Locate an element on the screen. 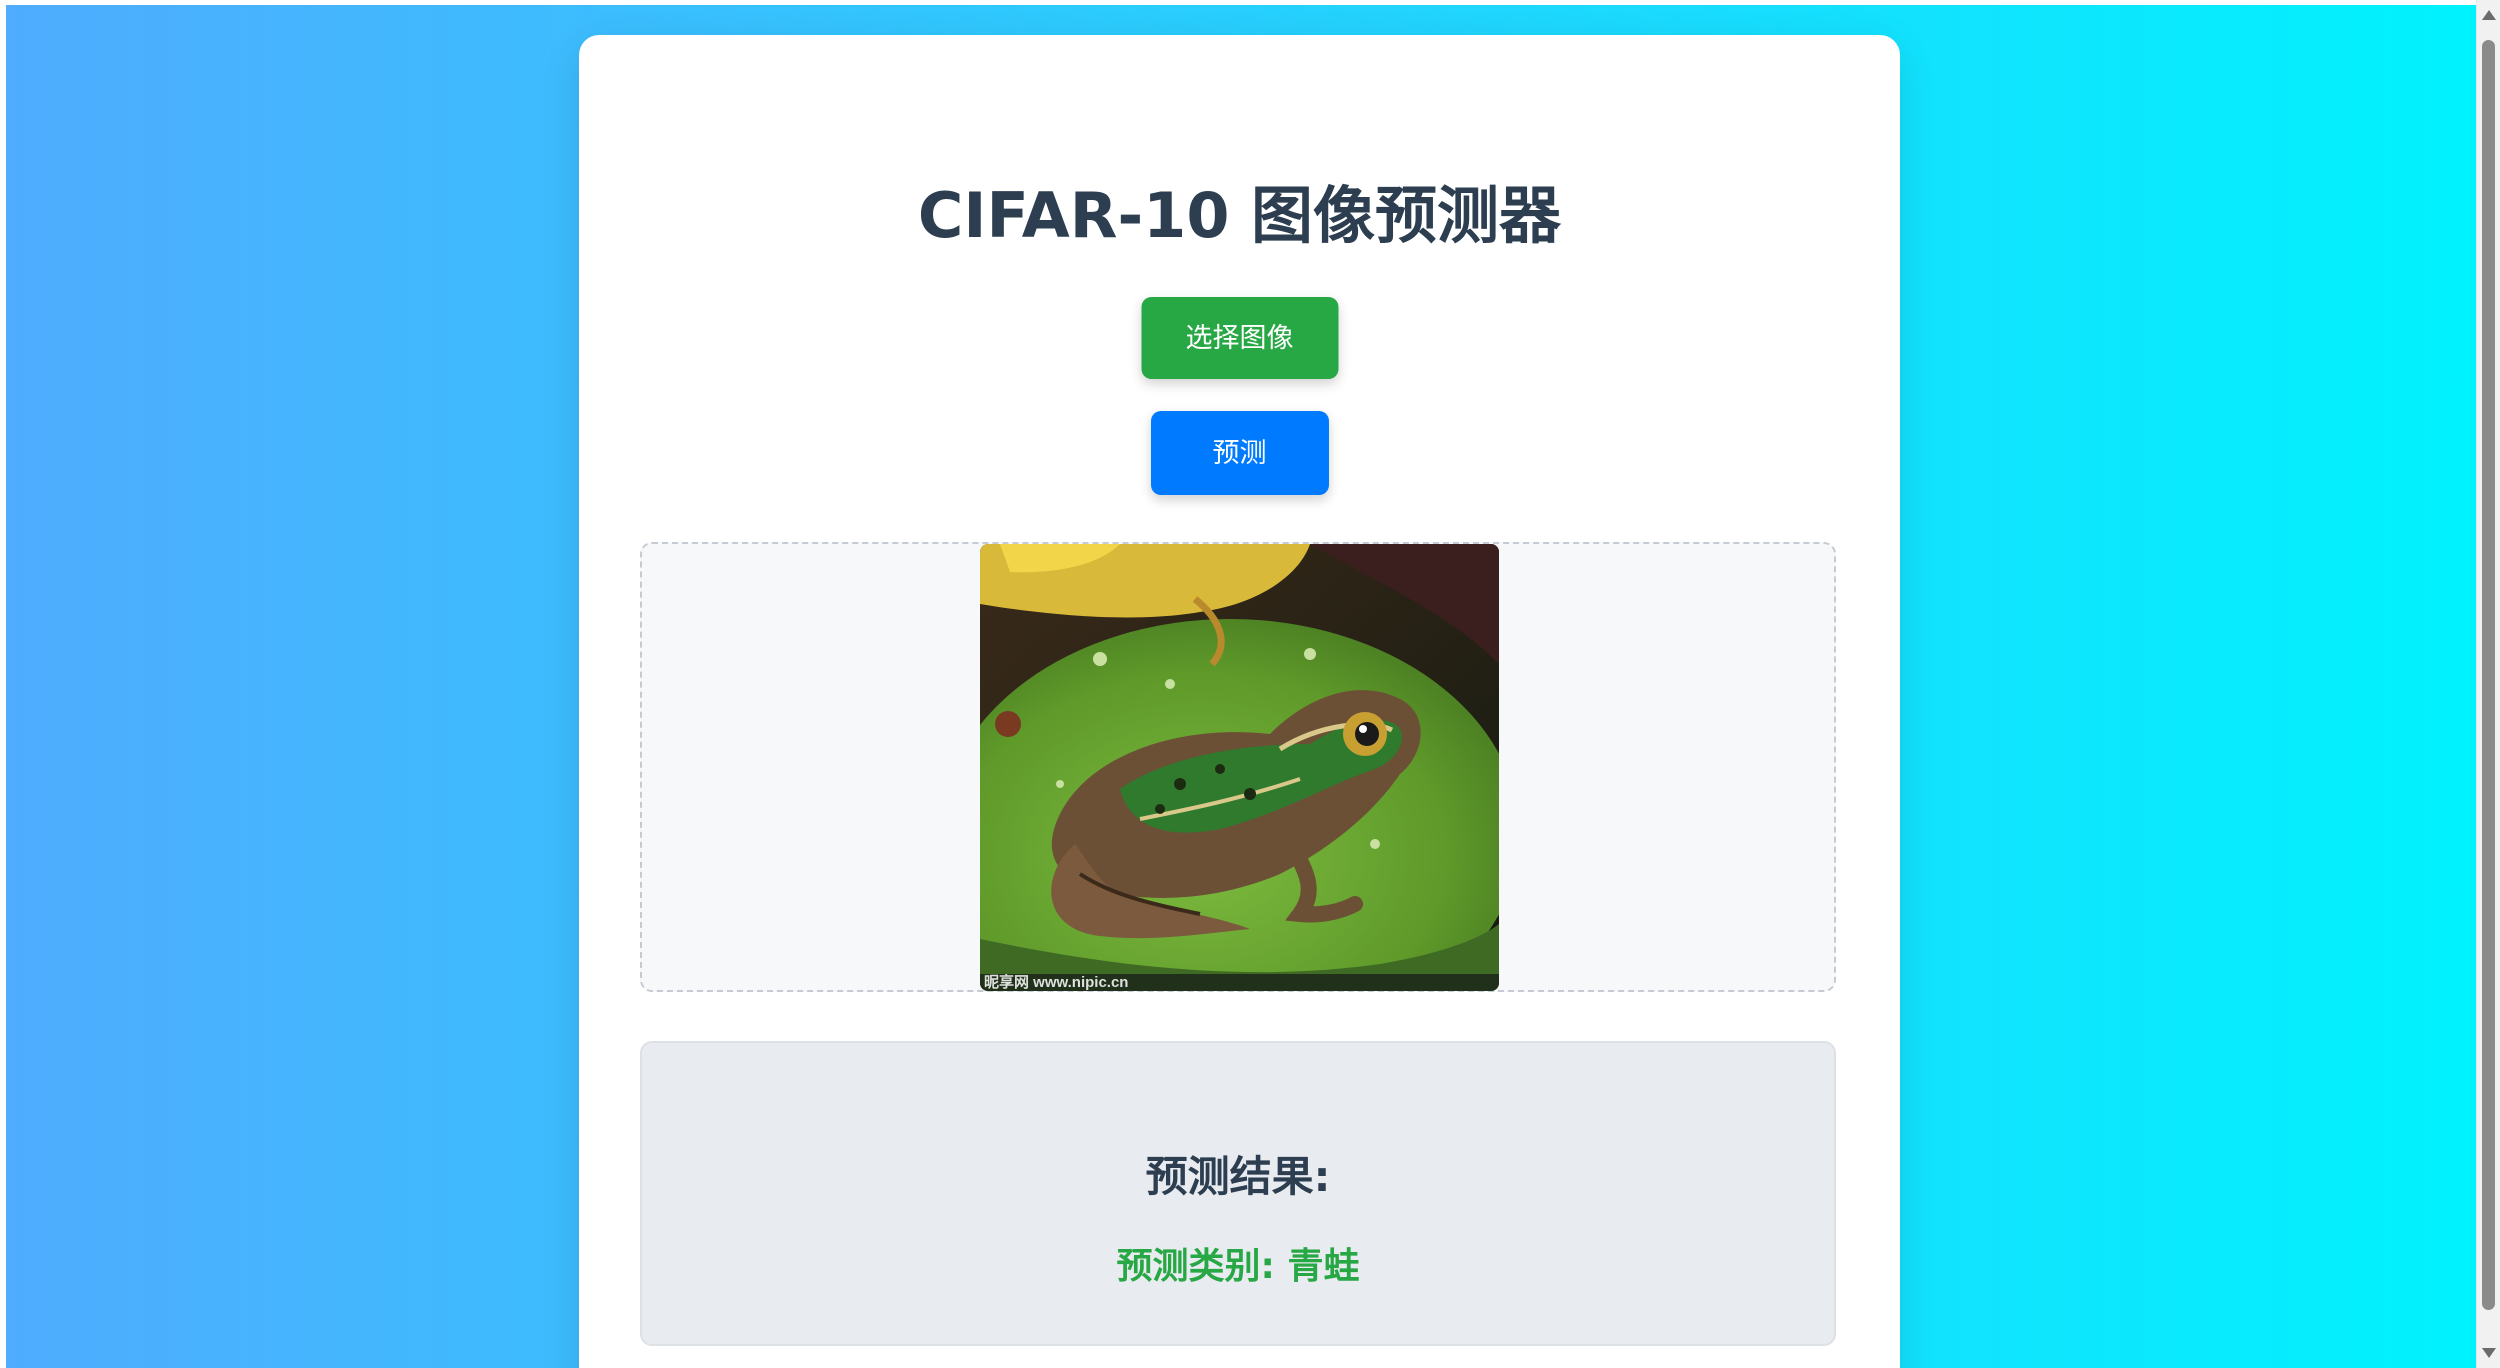 The width and height of the screenshot is (2500, 1368). frog-photo-illustration: 昵享网 www.nipic.cn is located at coordinates (1239, 767).